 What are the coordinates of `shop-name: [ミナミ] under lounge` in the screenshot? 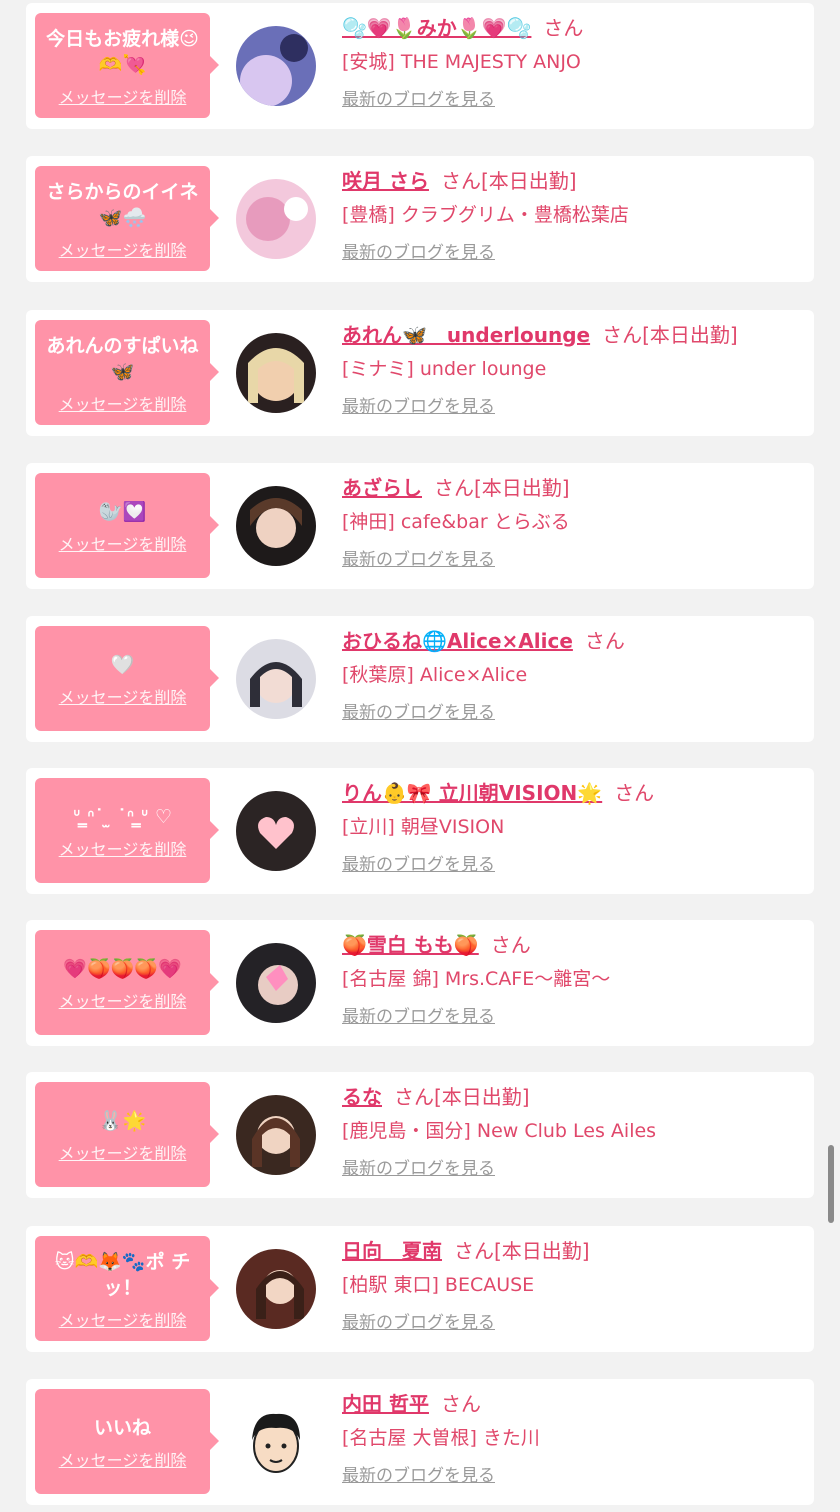 It's located at (444, 369).